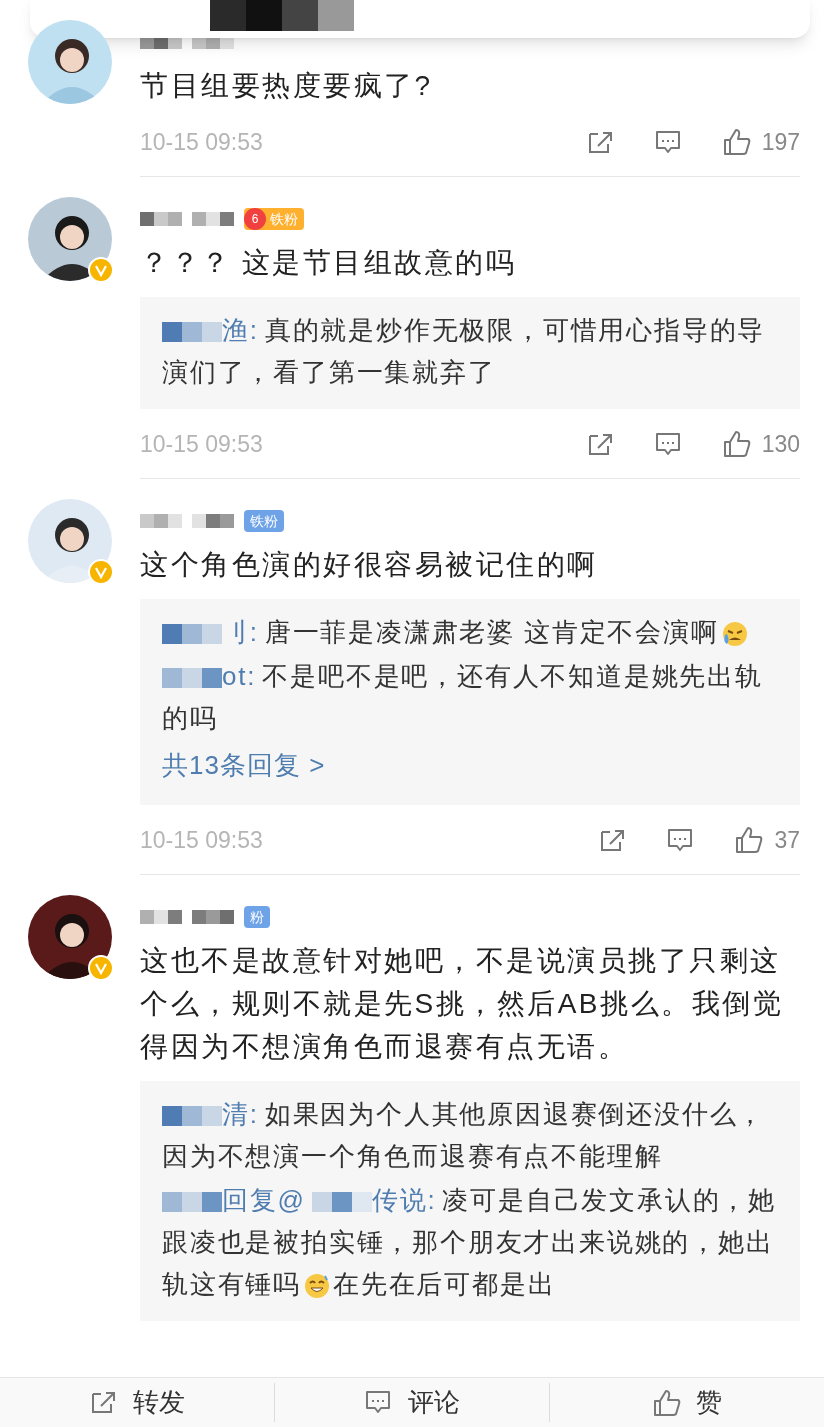 The width and height of the screenshot is (824, 1427). I want to click on comment-text: 这个角色演的好很容易被记住的啊, so click(369, 565).